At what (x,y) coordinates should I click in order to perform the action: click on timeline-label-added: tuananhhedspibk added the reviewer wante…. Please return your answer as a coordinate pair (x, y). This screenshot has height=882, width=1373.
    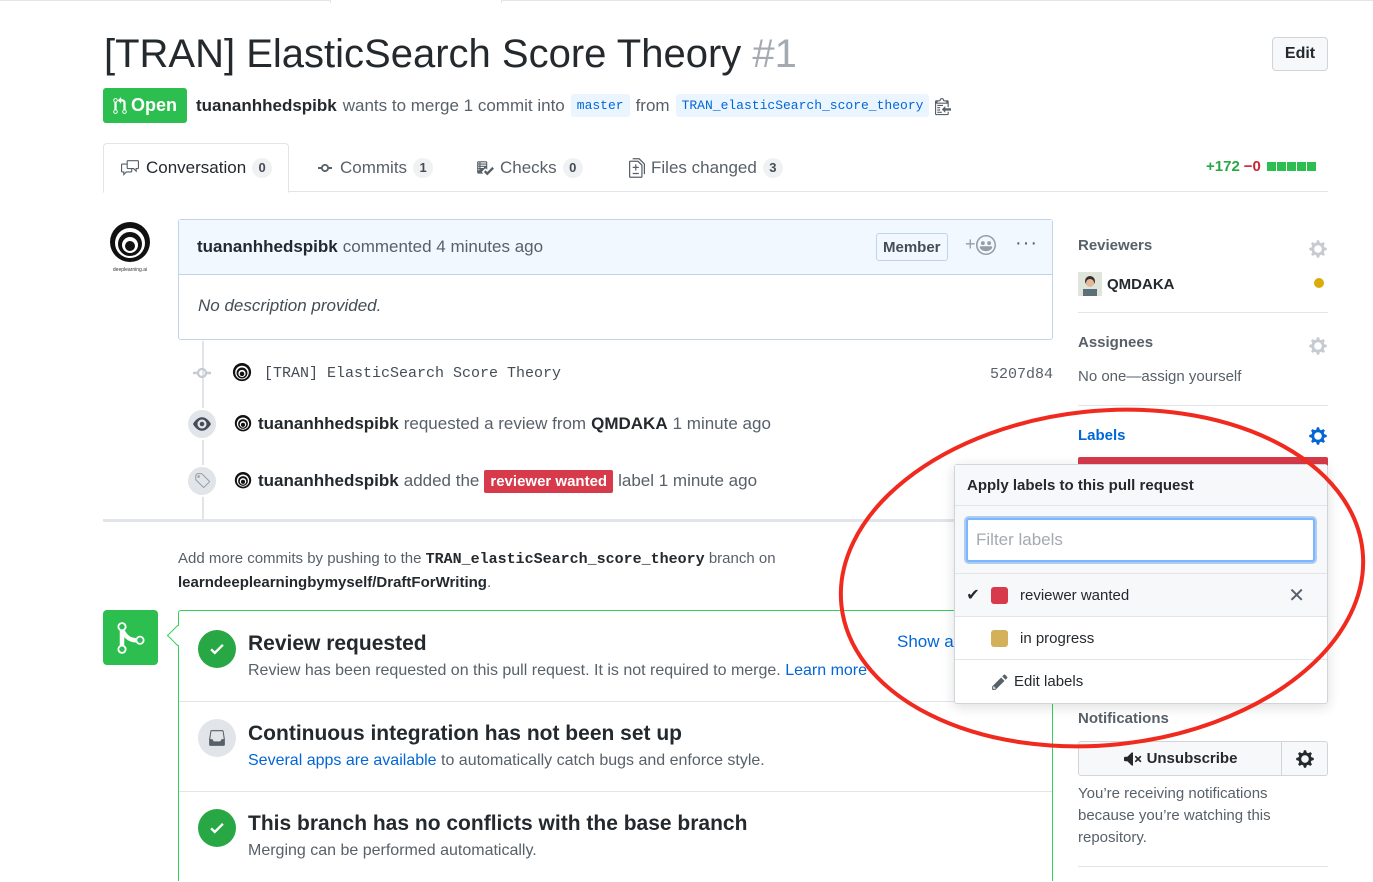
    Looking at the image, I should click on (471, 481).